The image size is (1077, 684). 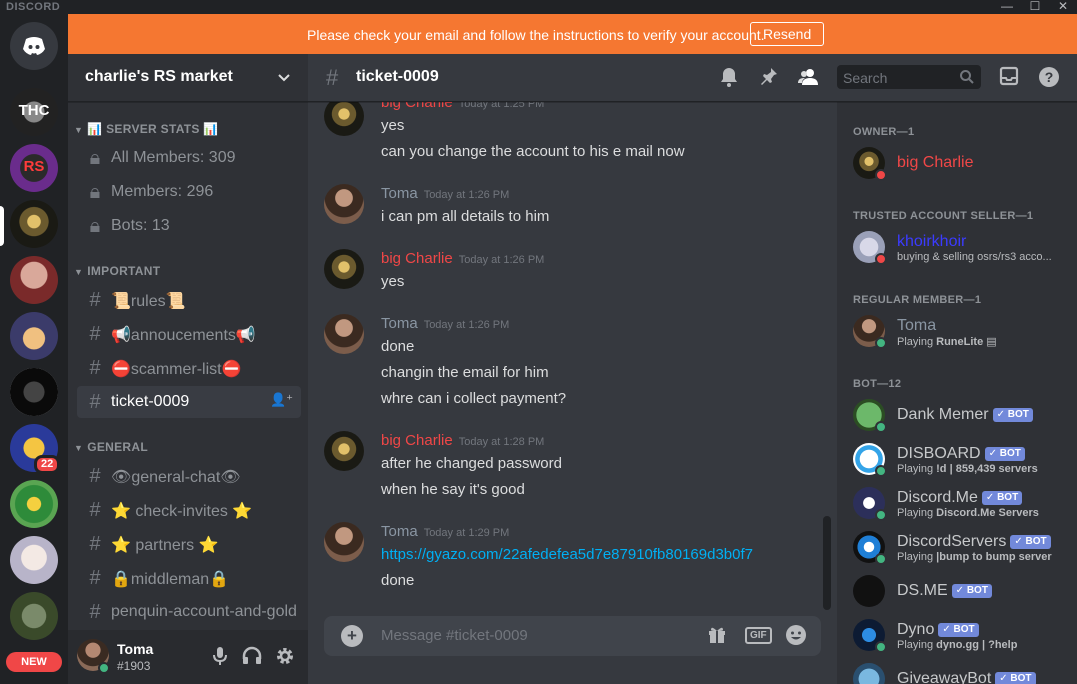 I want to click on scrollbar-thumb, so click(x=827, y=563).